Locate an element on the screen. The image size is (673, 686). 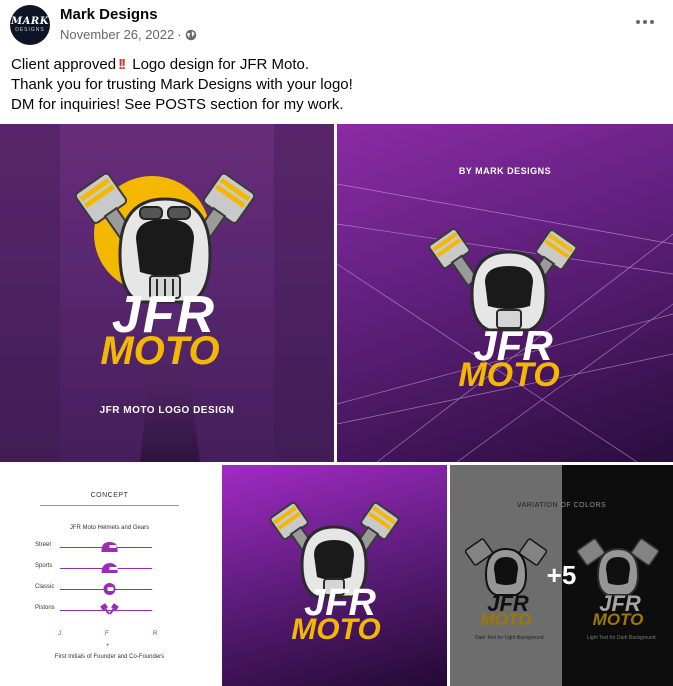
concept-row-pistons: Pistons is located at coordinates (109, 610).